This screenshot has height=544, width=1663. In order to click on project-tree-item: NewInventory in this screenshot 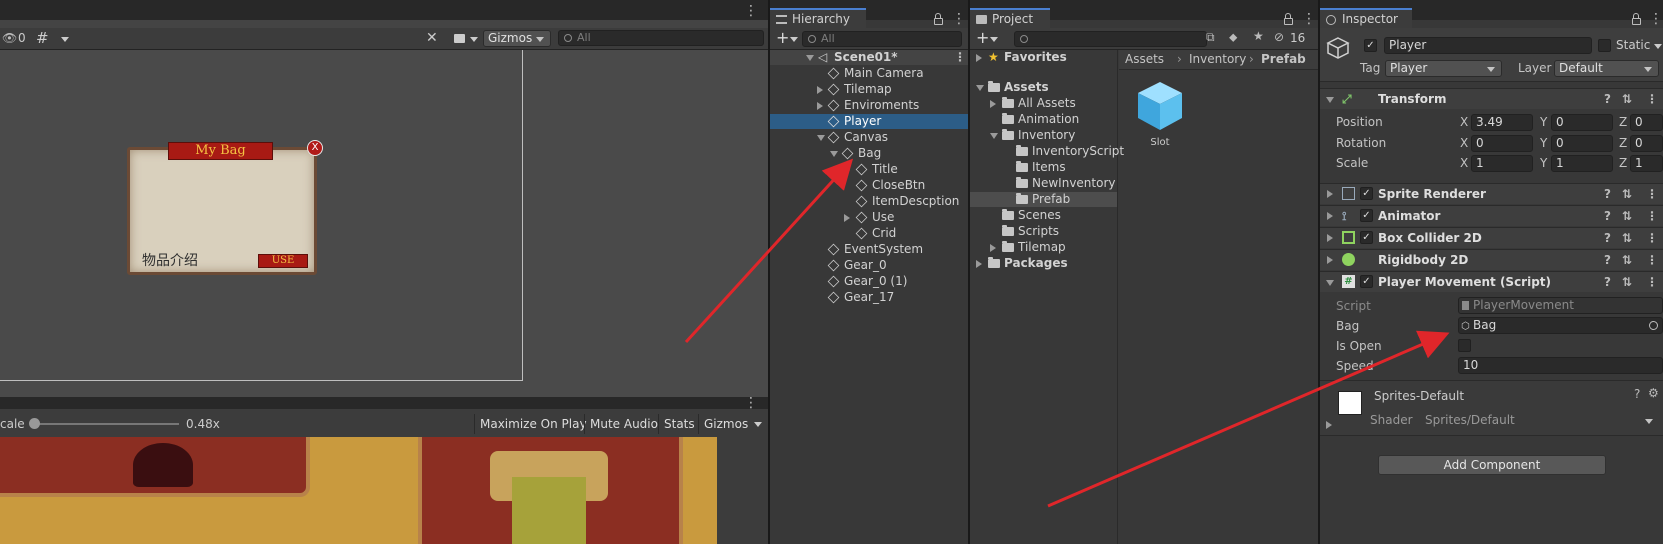, I will do `click(1043, 183)`.